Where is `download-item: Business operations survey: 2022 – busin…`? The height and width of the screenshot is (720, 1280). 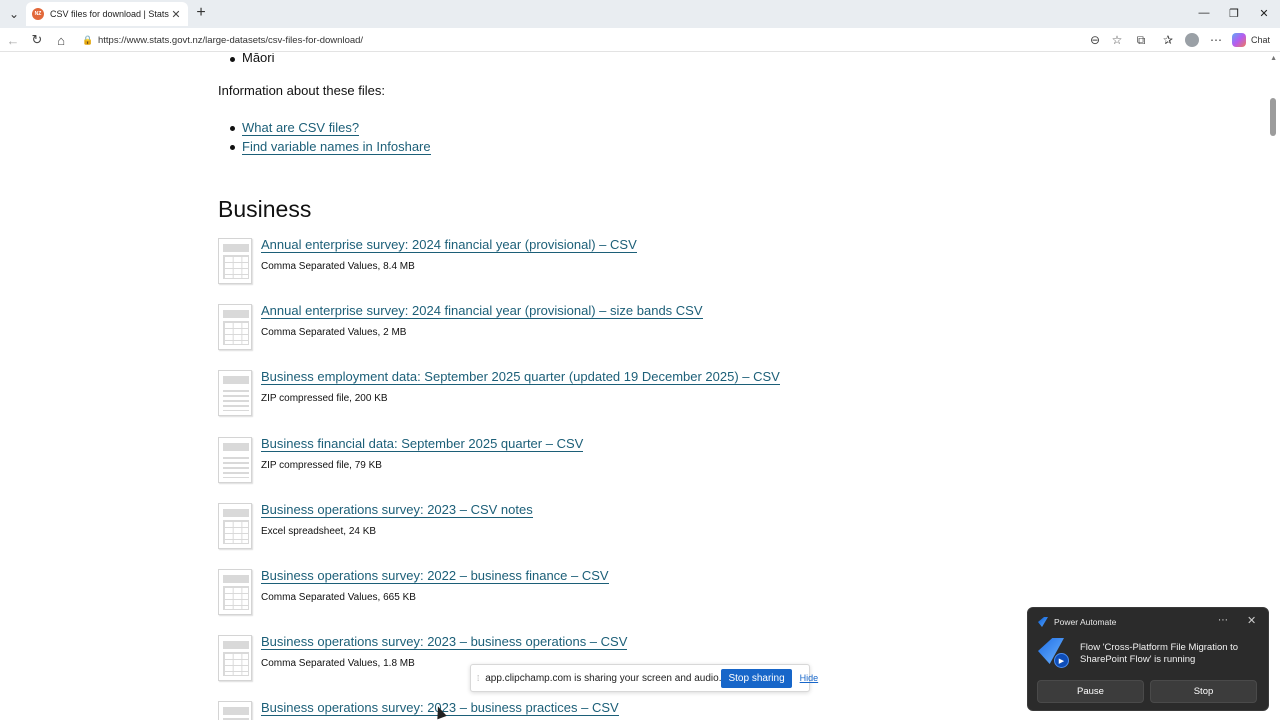
download-item: Business operations survey: 2022 – busin… is located at coordinates (568, 593).